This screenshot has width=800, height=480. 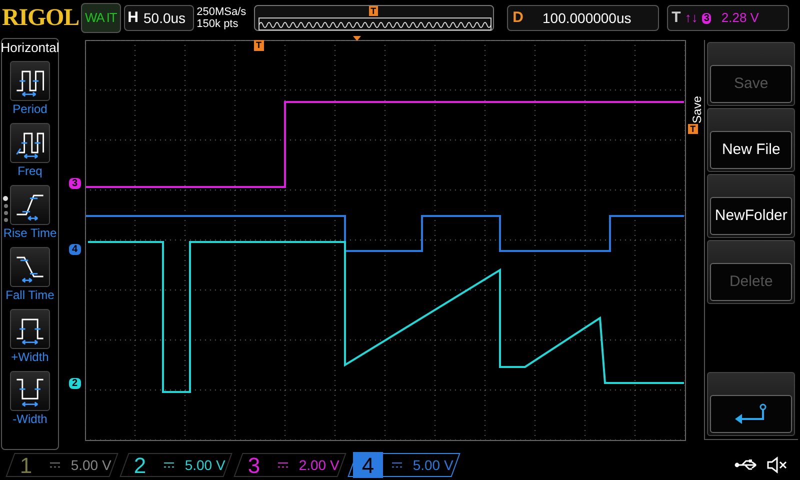 I want to click on menu-title: Save, so click(x=697, y=110).